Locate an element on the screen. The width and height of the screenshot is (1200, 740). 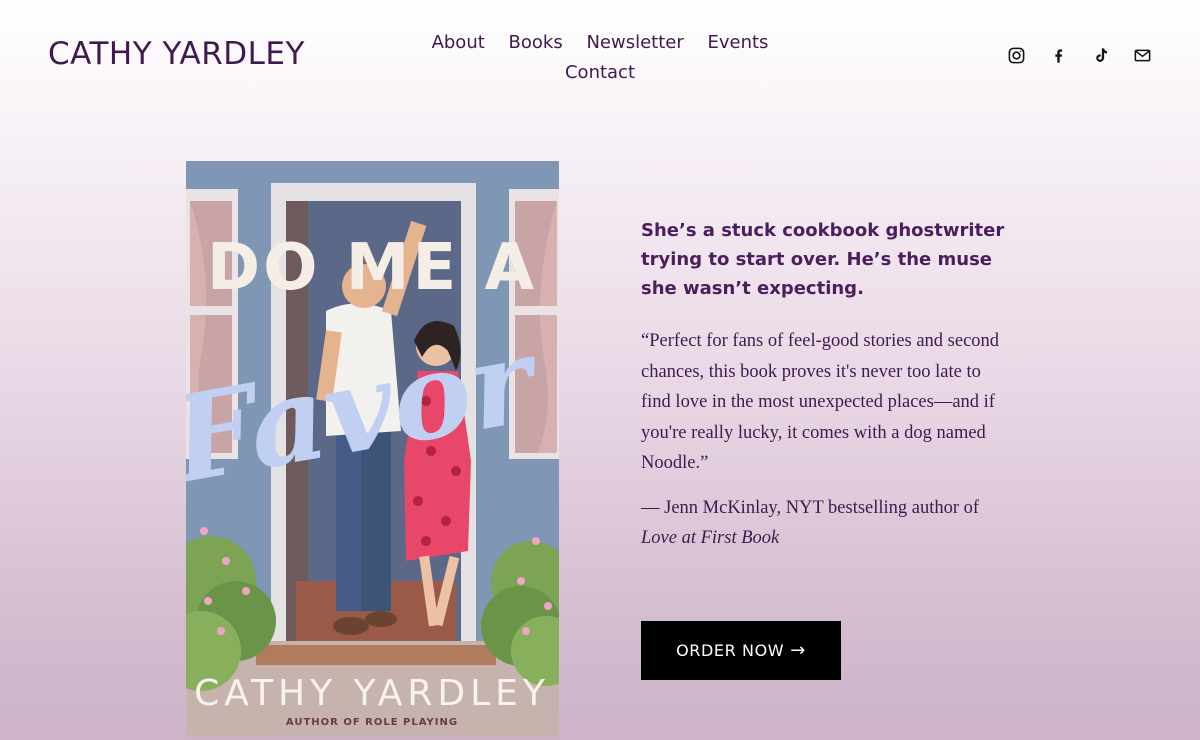
order-now-button: ORDER NOW → is located at coordinates (741, 650).